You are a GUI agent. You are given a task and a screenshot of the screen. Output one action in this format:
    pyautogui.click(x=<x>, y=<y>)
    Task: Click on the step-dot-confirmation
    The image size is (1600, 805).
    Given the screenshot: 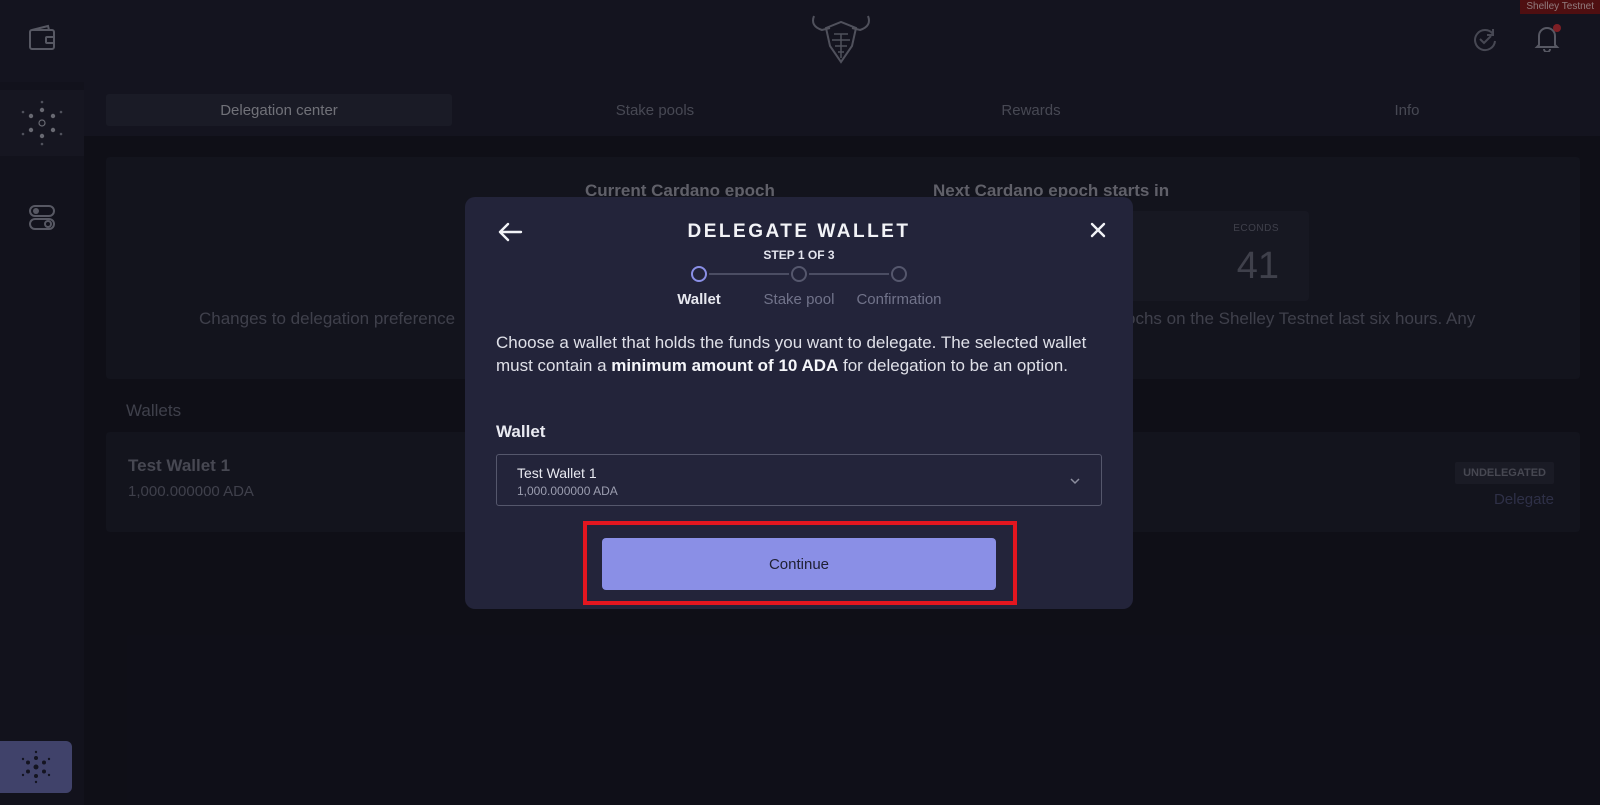 What is the action you would take?
    pyautogui.click(x=899, y=274)
    